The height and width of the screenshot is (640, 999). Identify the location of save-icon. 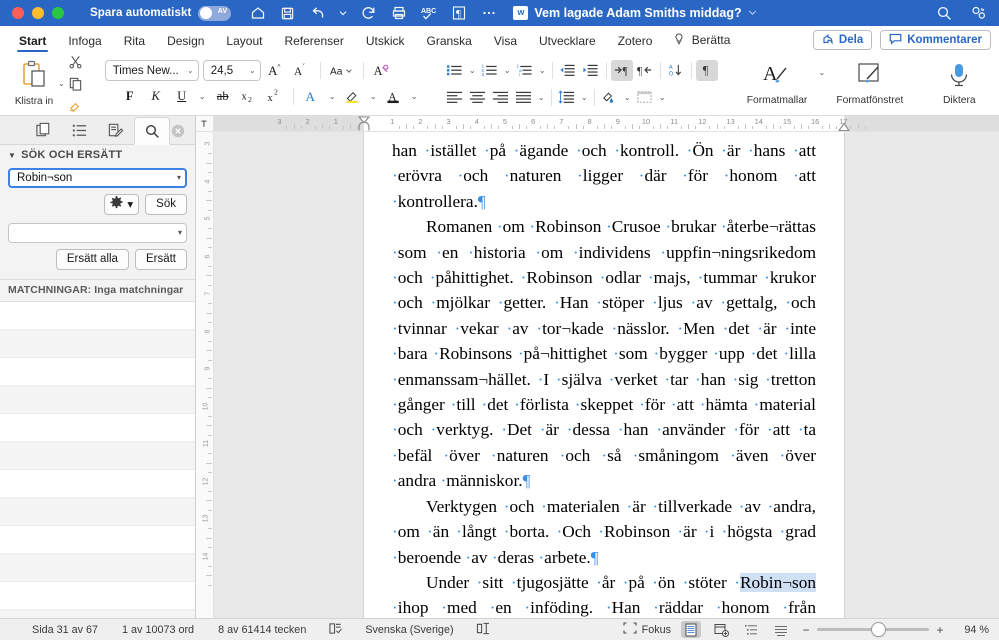
(287, 13).